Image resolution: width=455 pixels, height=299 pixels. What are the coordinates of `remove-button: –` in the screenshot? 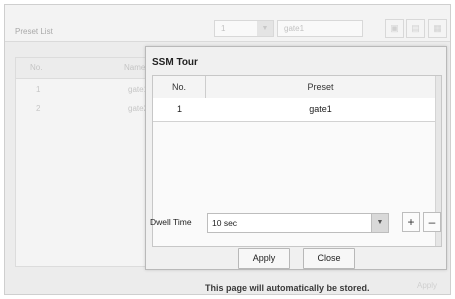 It's located at (432, 222).